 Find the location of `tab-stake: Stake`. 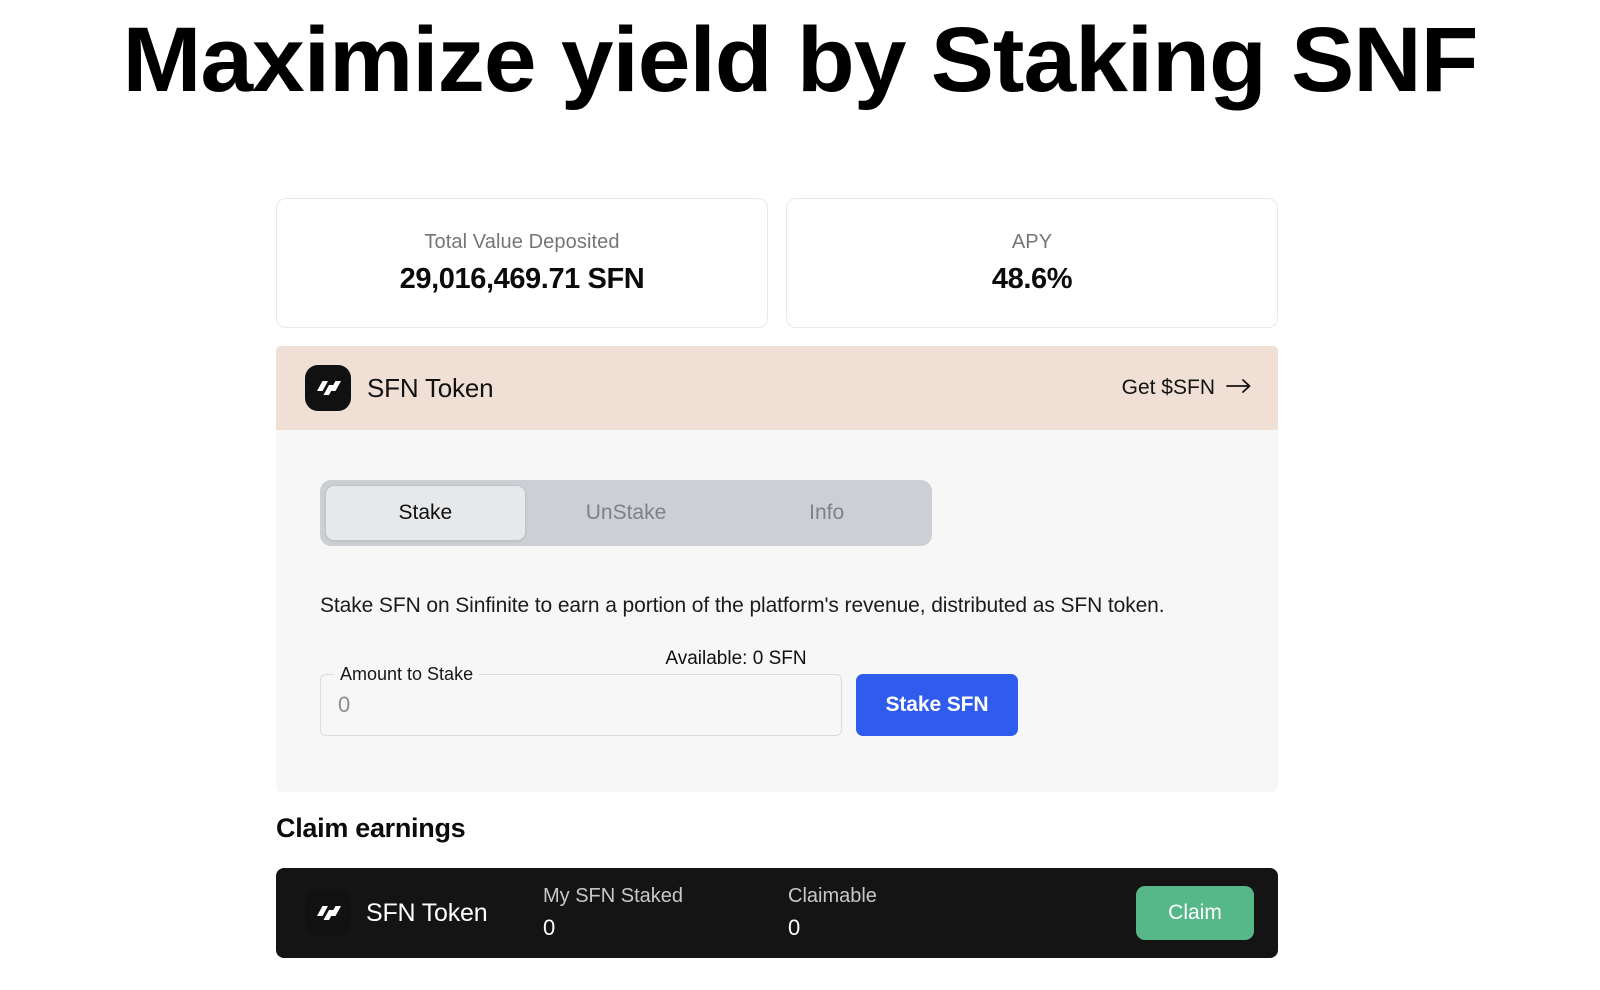

tab-stake: Stake is located at coordinates (425, 513).